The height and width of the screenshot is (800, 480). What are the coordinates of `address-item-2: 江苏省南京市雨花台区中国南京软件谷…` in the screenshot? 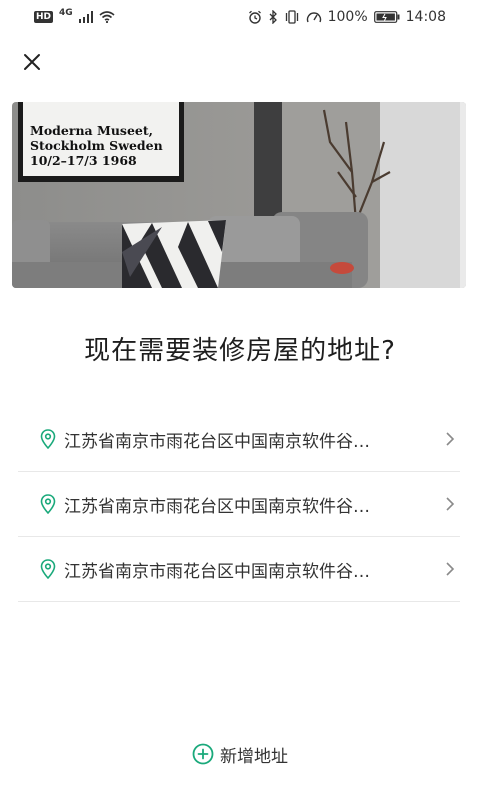 It's located at (239, 504).